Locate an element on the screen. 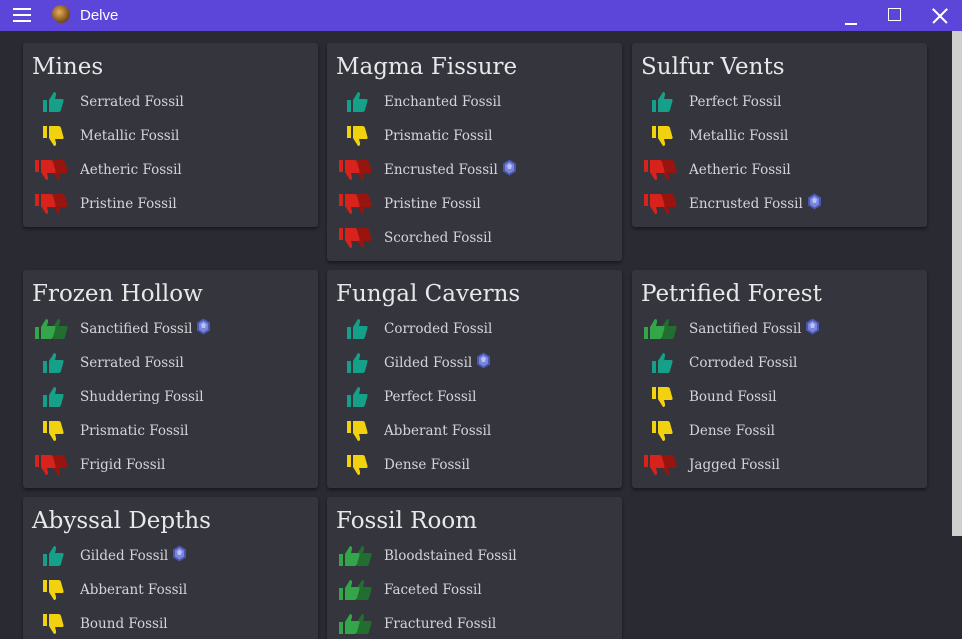 This screenshot has width=962, height=639. app-logo-icon is located at coordinates (61, 14).